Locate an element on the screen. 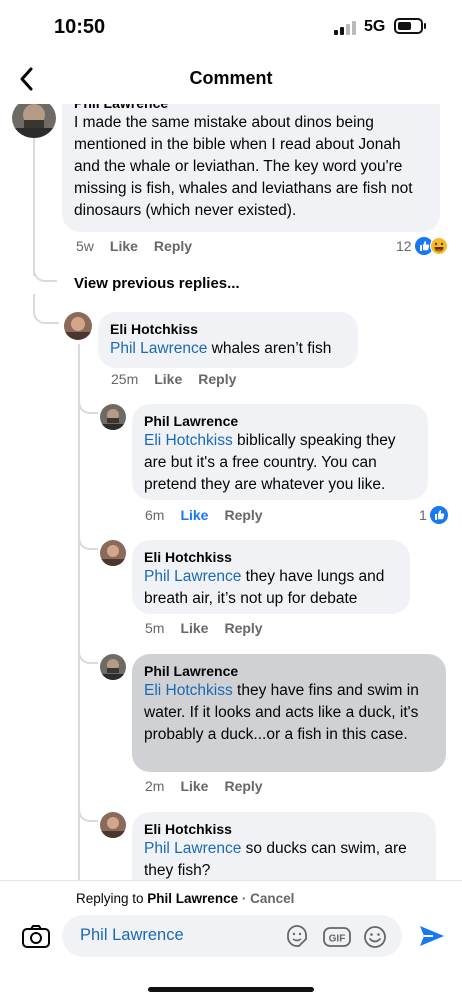 The width and height of the screenshot is (462, 1000). comment-time: 5w is located at coordinates (85, 246).